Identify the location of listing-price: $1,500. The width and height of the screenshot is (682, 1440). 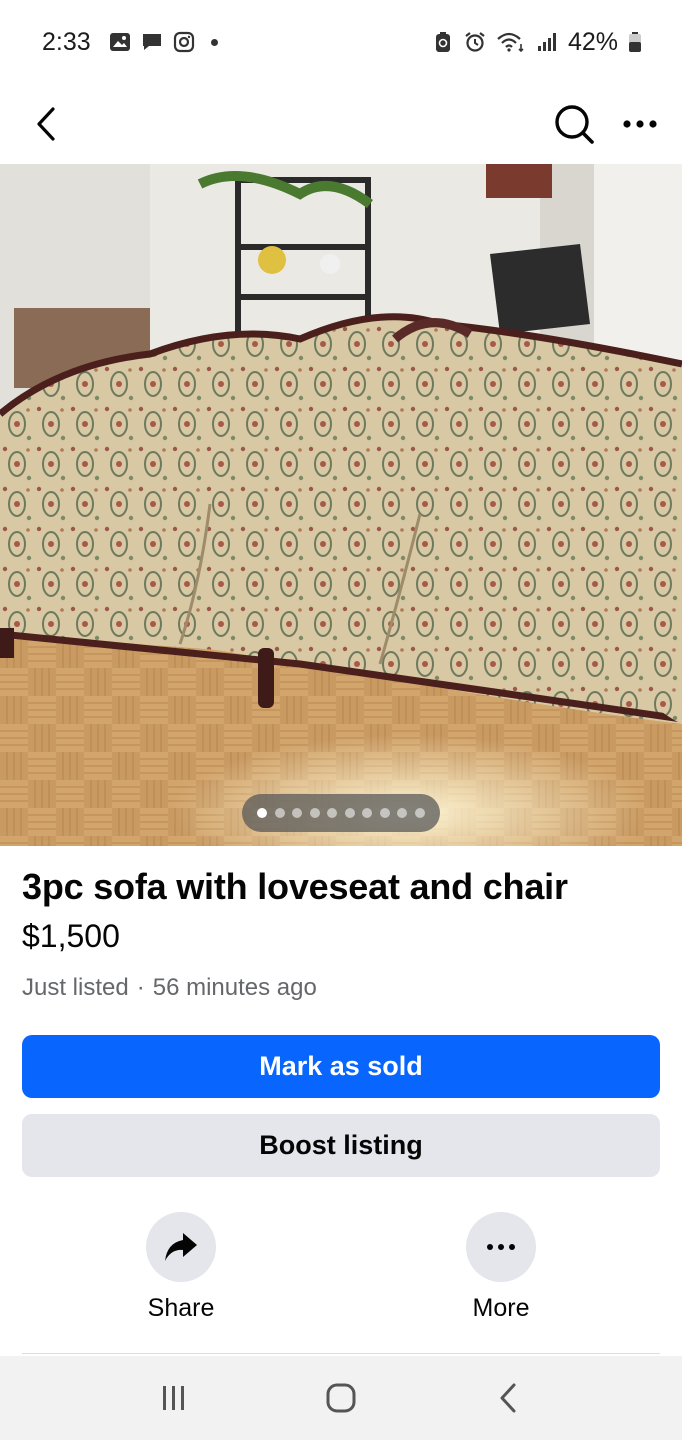
(71, 936).